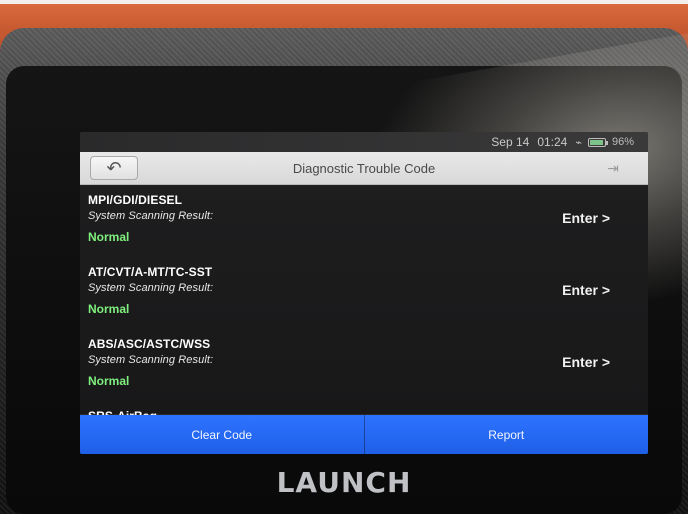  I want to click on bottom-action-bar: Clear Code Report, so click(364, 434).